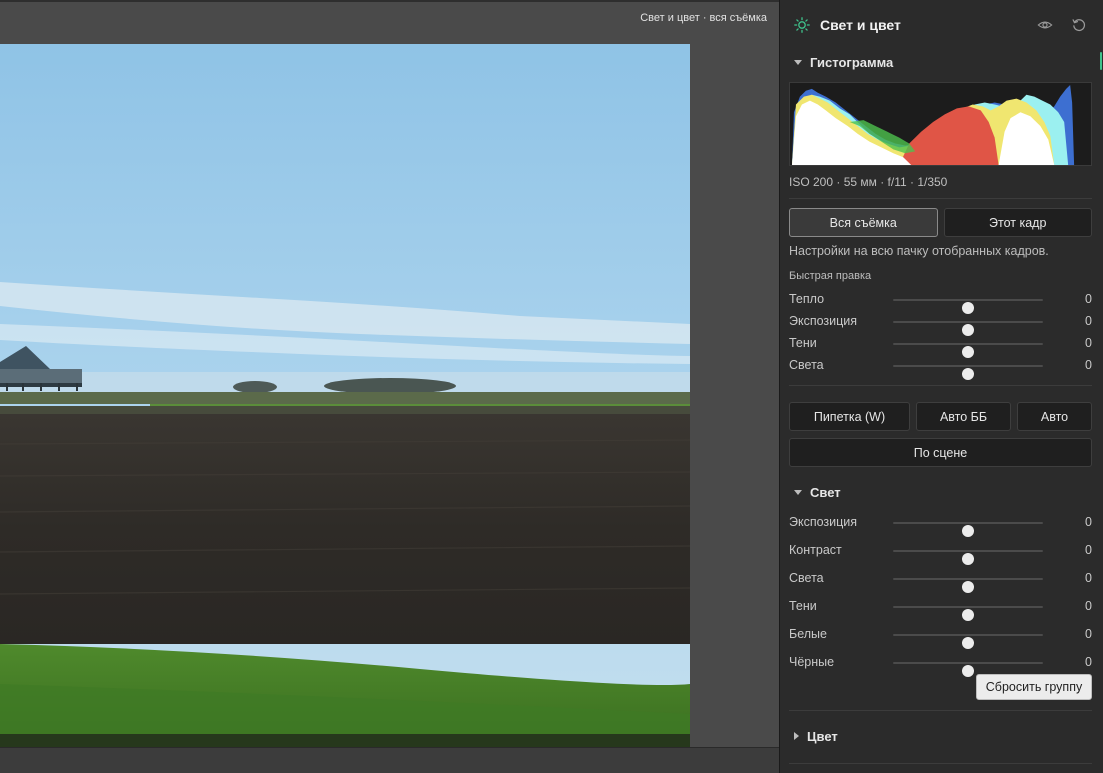  What do you see at coordinates (812, 662) in the screenshot?
I see `slider-label: Чёрные` at bounding box center [812, 662].